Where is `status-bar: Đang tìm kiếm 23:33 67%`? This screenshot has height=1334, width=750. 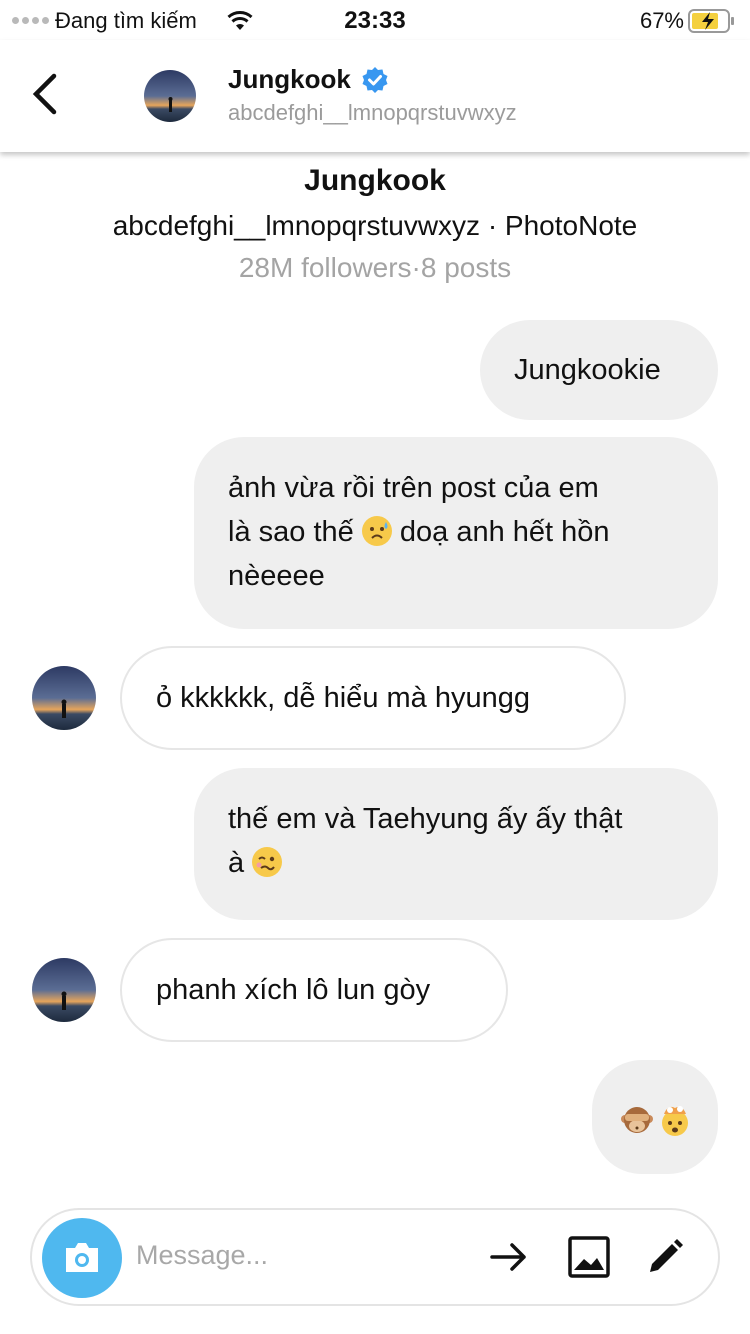 status-bar: Đang tìm kiếm 23:33 67% is located at coordinates (375, 20).